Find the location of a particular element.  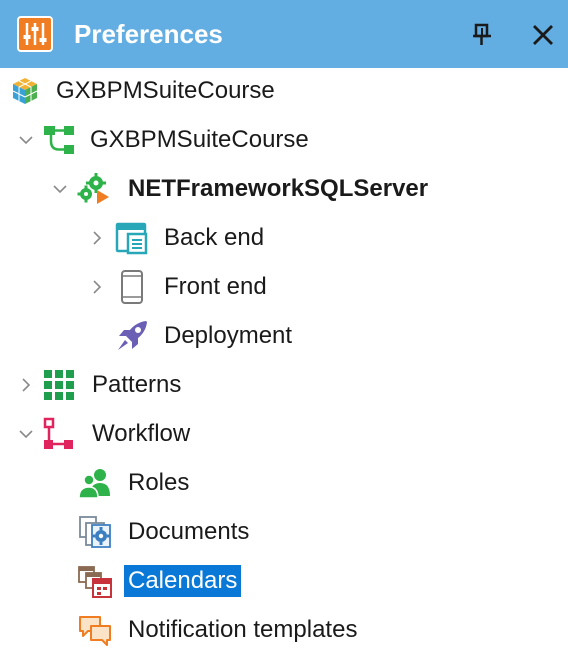

panel-title: Preferences is located at coordinates (148, 34).